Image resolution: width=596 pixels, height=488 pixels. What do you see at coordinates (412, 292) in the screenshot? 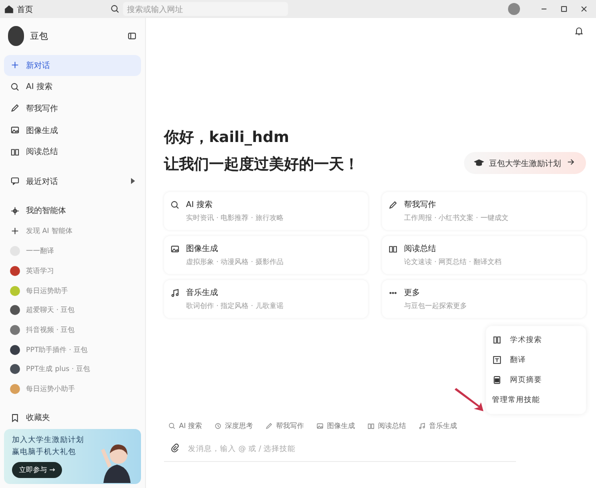
I see `card-title: 更多` at bounding box center [412, 292].